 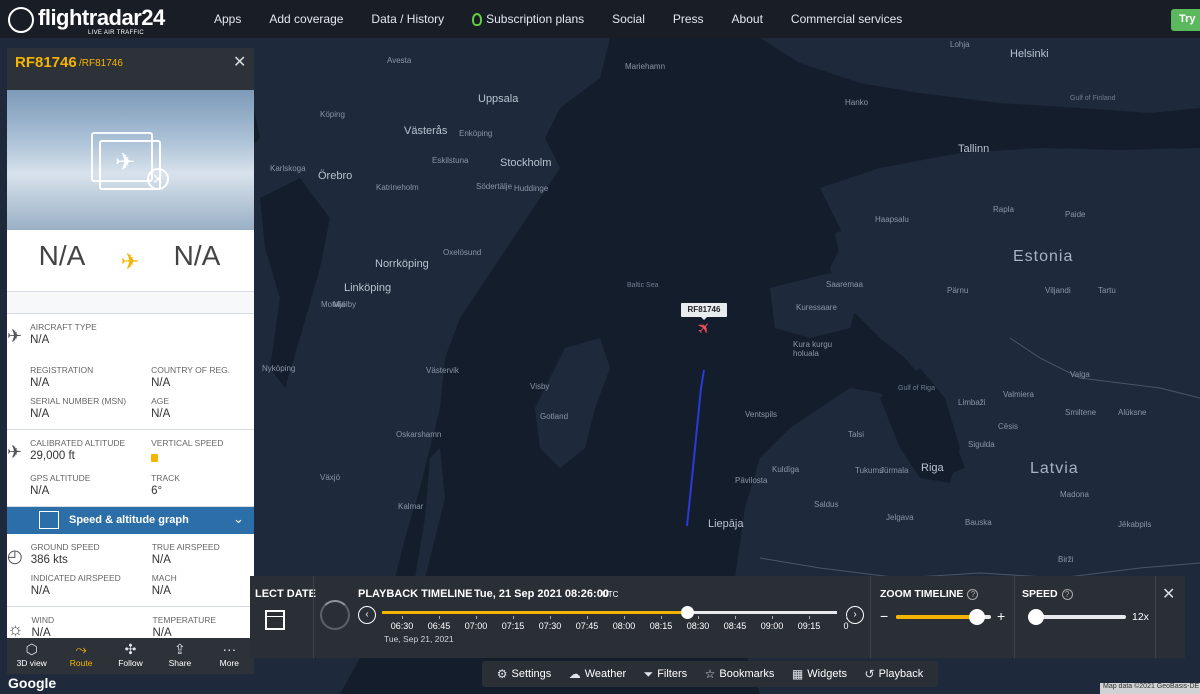 I want to click on aircraft-marker-label: RF81746, so click(x=704, y=311).